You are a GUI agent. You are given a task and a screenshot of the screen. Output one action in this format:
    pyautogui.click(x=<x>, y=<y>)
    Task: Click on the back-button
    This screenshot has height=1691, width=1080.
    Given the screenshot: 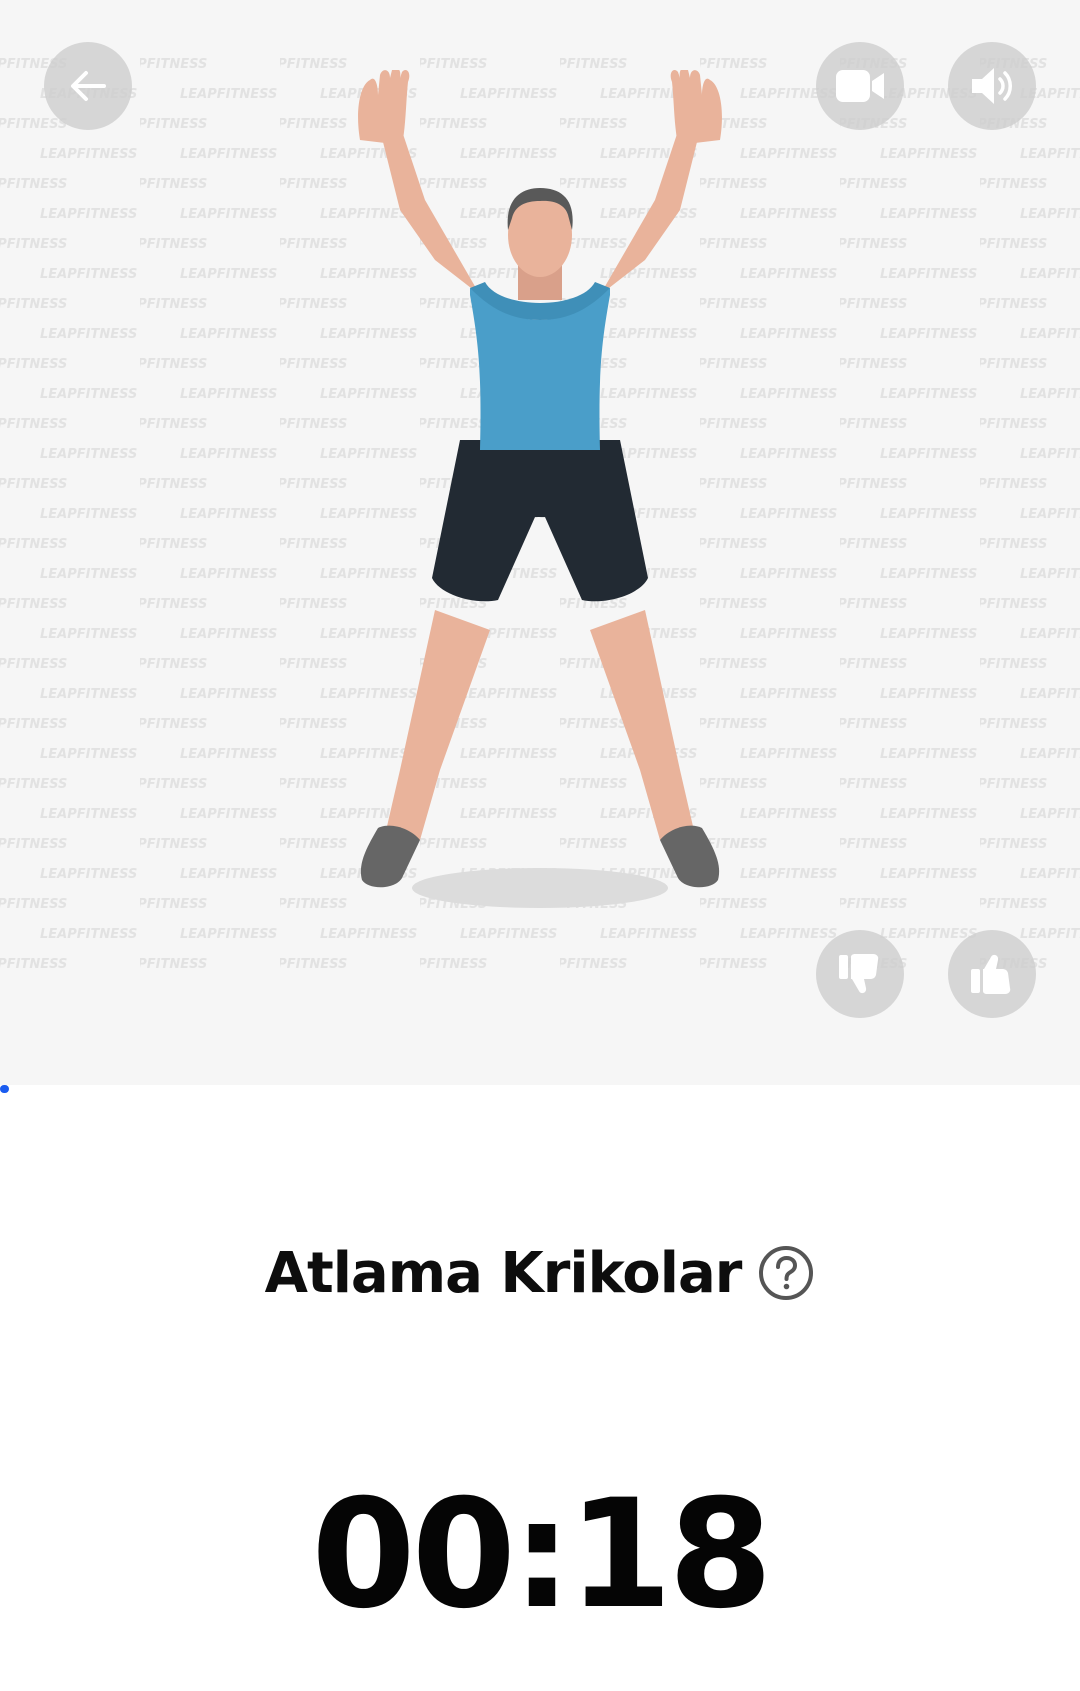 What is the action you would take?
    pyautogui.click(x=88, y=86)
    